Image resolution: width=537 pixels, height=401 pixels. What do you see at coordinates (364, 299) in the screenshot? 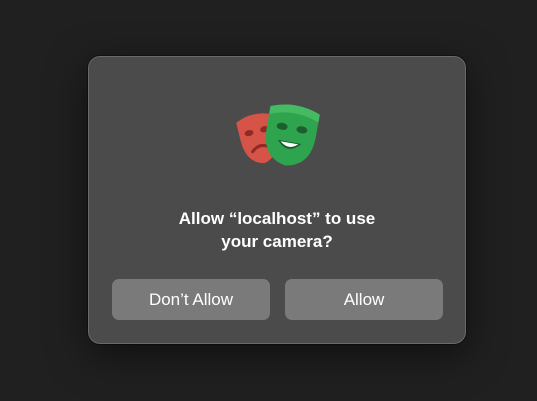
I see `allow-button: Allow` at bounding box center [364, 299].